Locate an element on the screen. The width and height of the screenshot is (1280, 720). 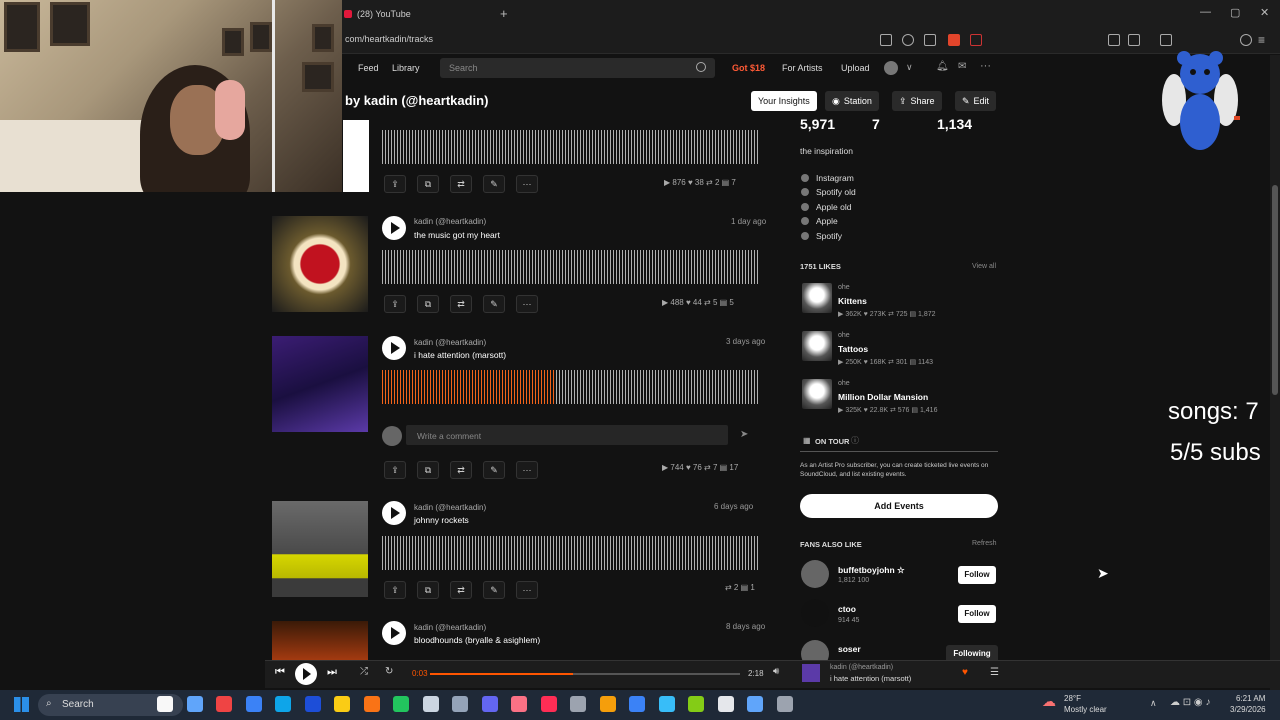
repeat-icon: ↻ is located at coordinates (389, 671).